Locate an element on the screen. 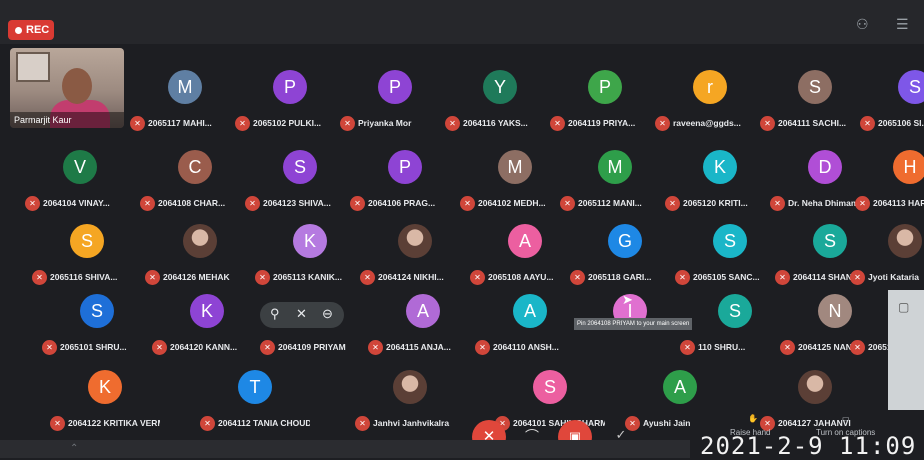 The width and height of the screenshot is (924, 460). participant-avatar: P is located at coordinates (290, 87).